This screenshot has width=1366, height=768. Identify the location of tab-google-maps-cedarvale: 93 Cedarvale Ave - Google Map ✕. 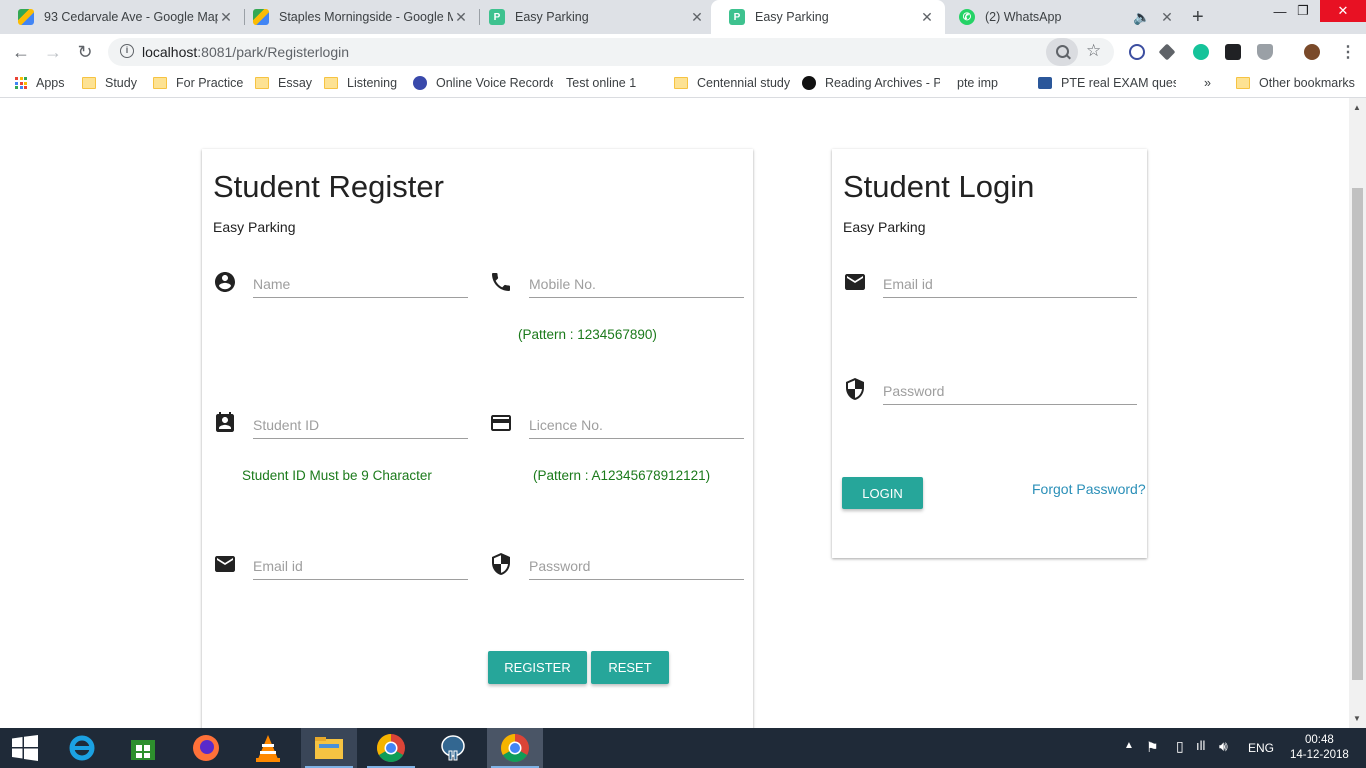
(122, 17).